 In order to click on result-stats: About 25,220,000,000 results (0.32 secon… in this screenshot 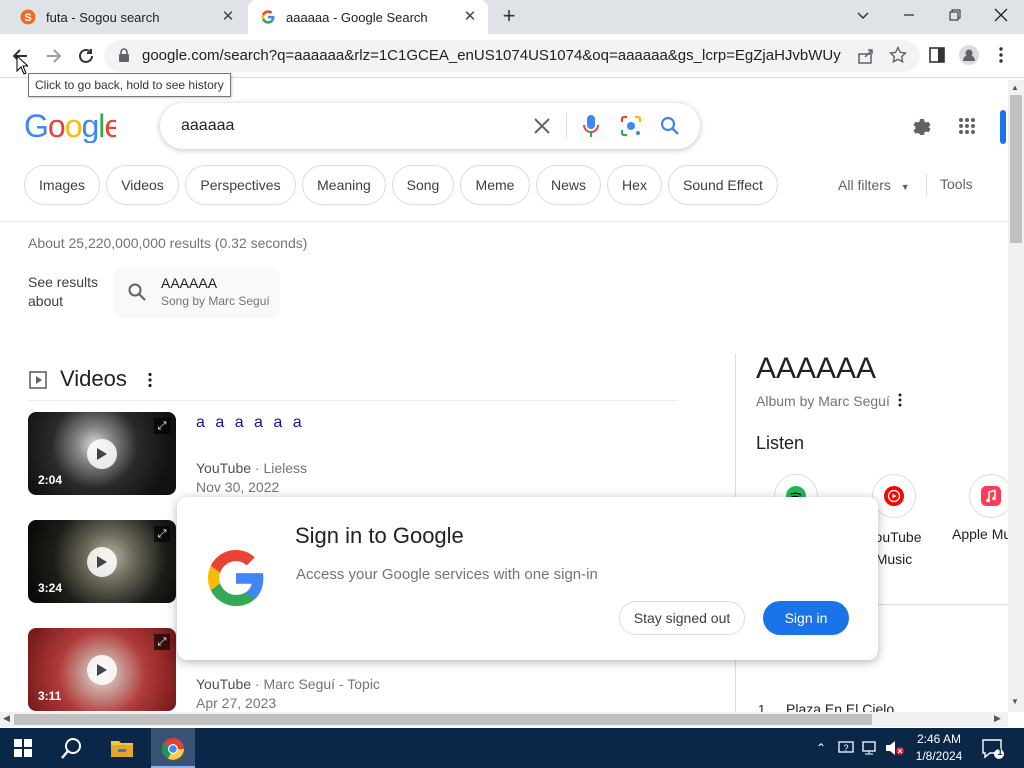, I will do `click(168, 243)`.